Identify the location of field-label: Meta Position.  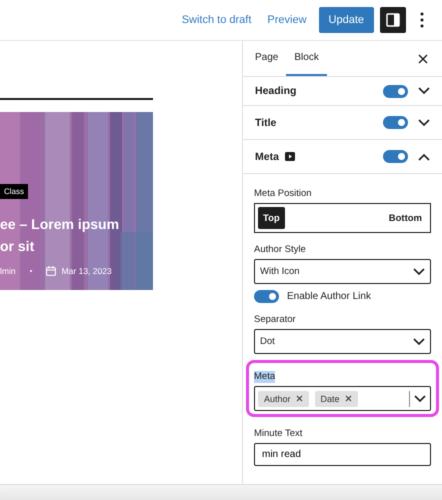
(283, 194).